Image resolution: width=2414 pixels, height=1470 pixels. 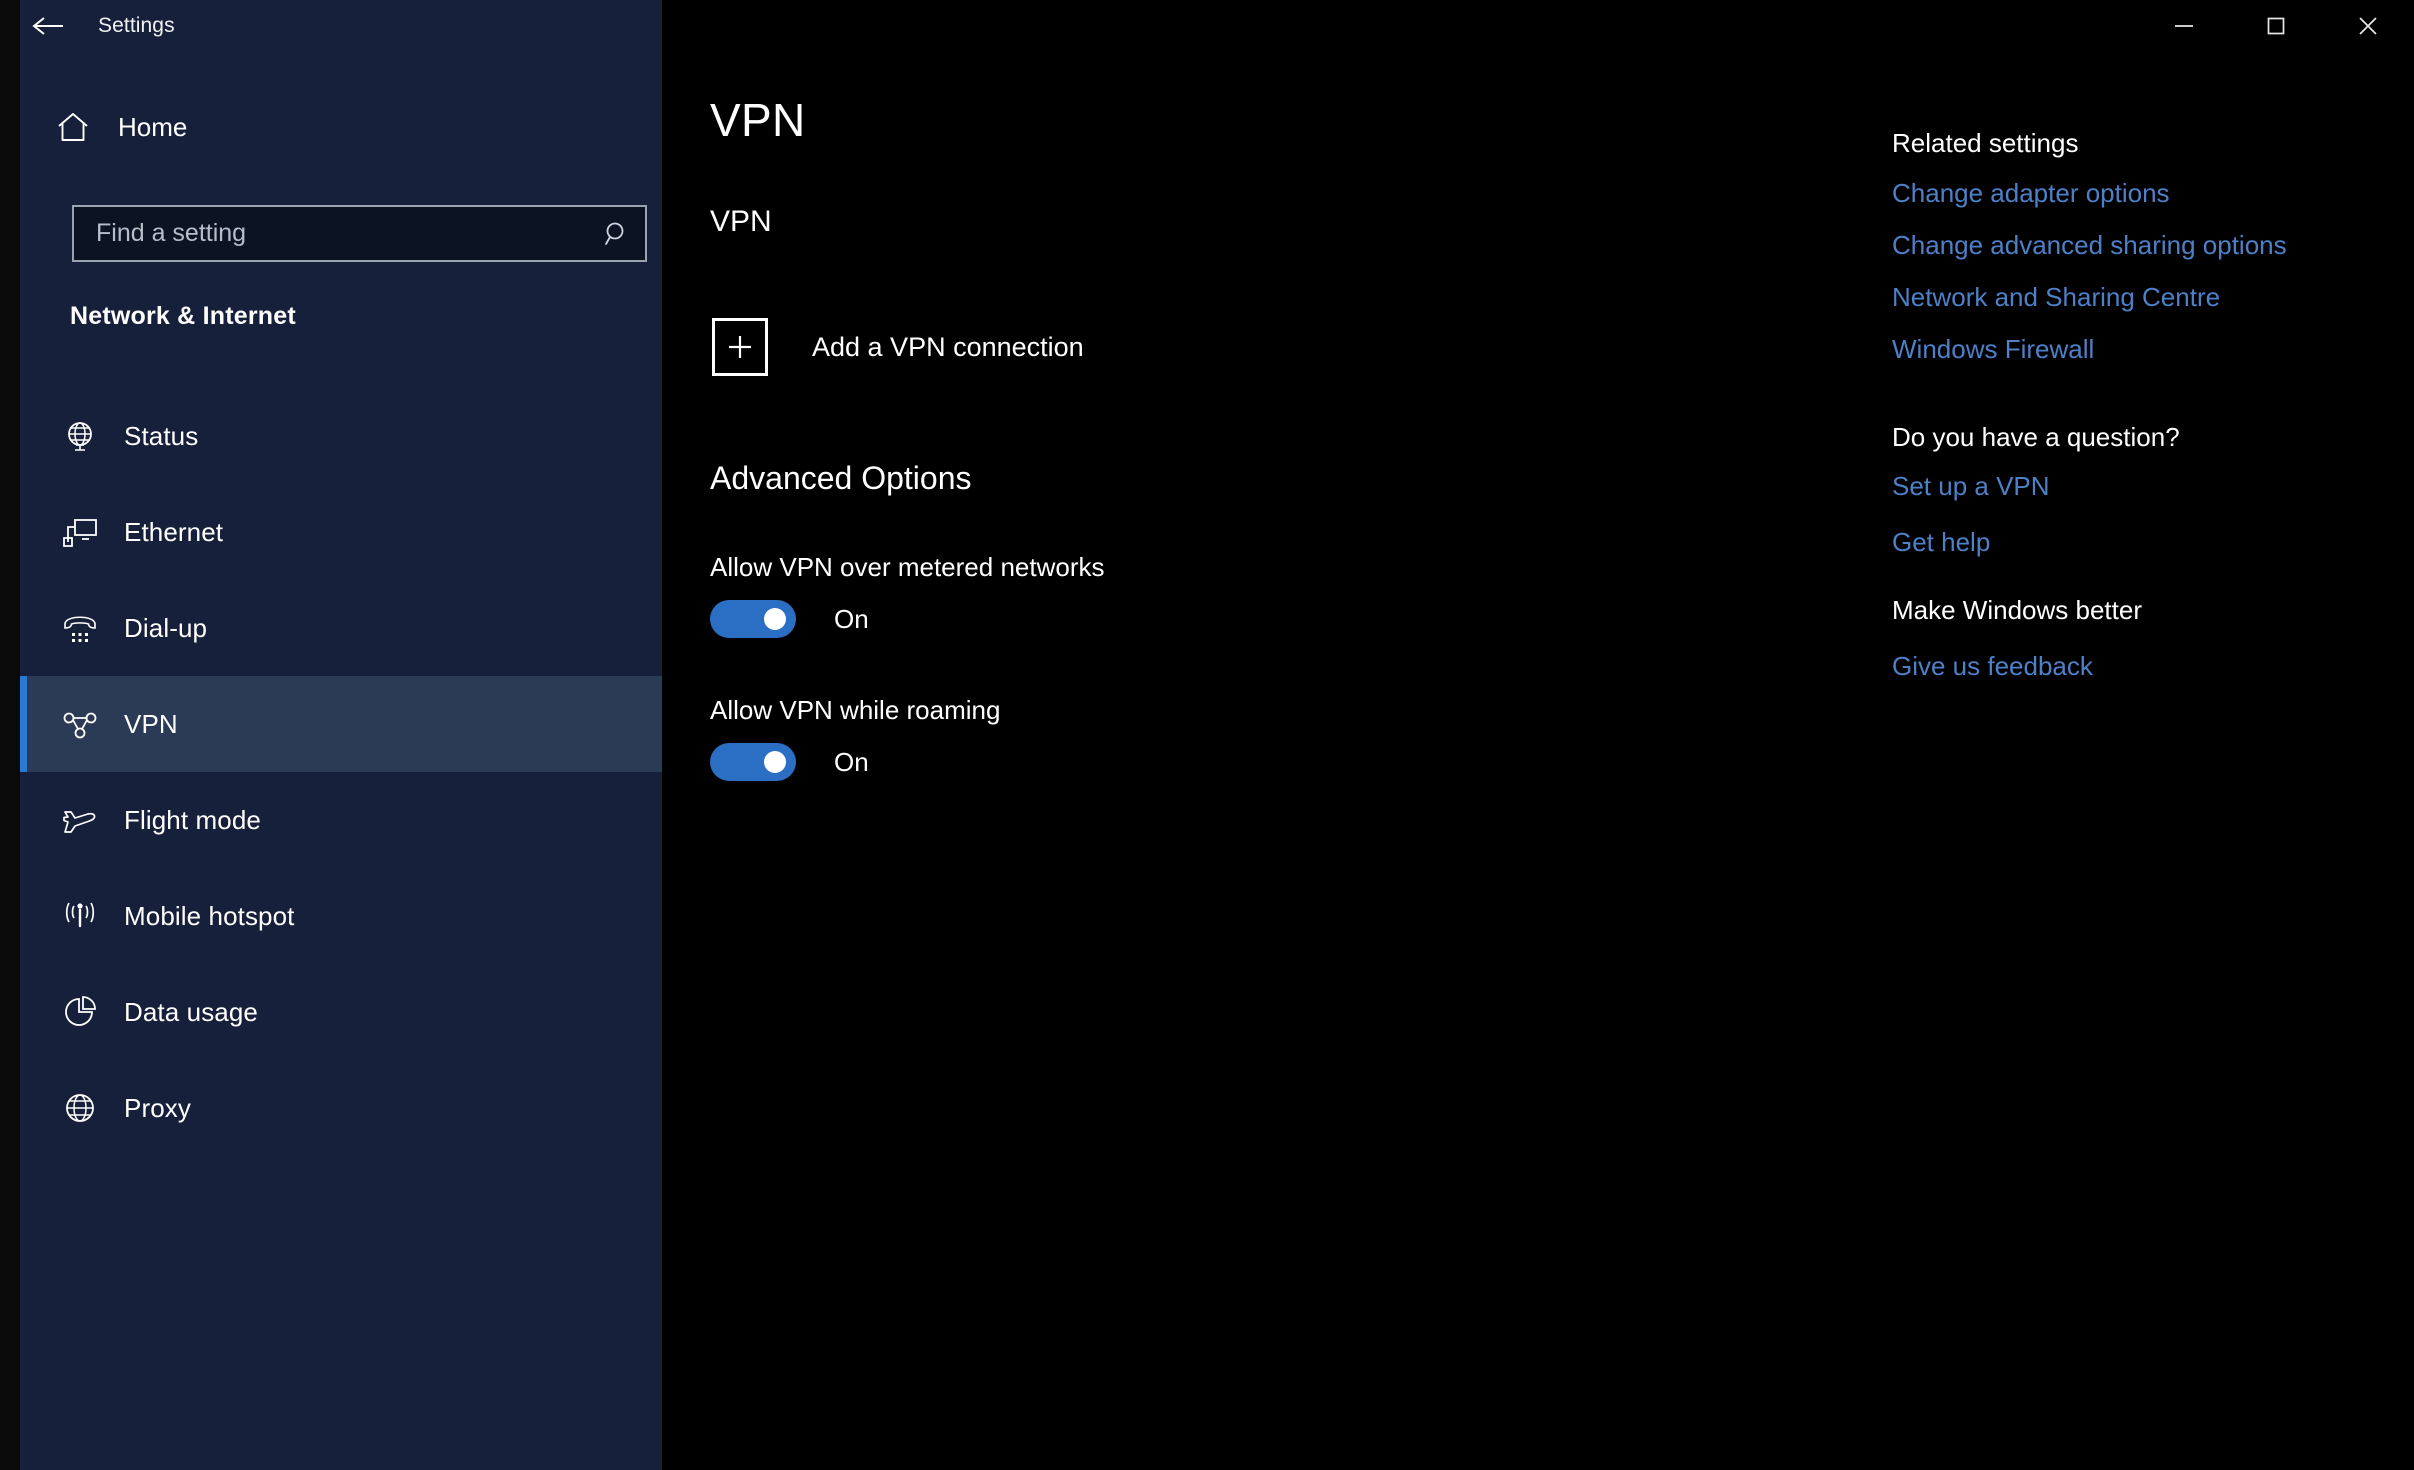 I want to click on vpn-icon, so click(x=80, y=724).